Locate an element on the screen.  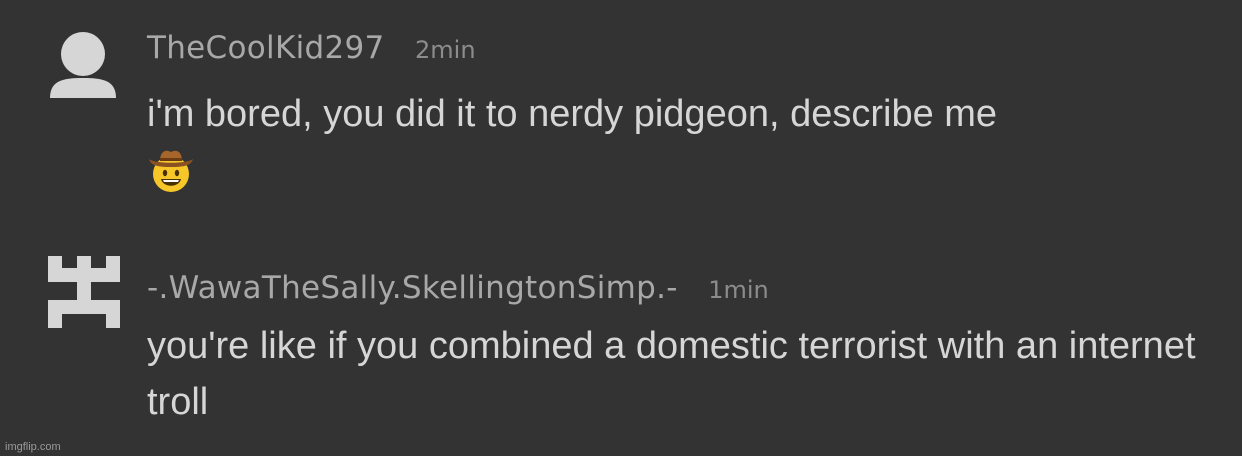
comment-meta: -.WawaTheSally.SkellingtonSimp.- 1min is located at coordinates (458, 288).